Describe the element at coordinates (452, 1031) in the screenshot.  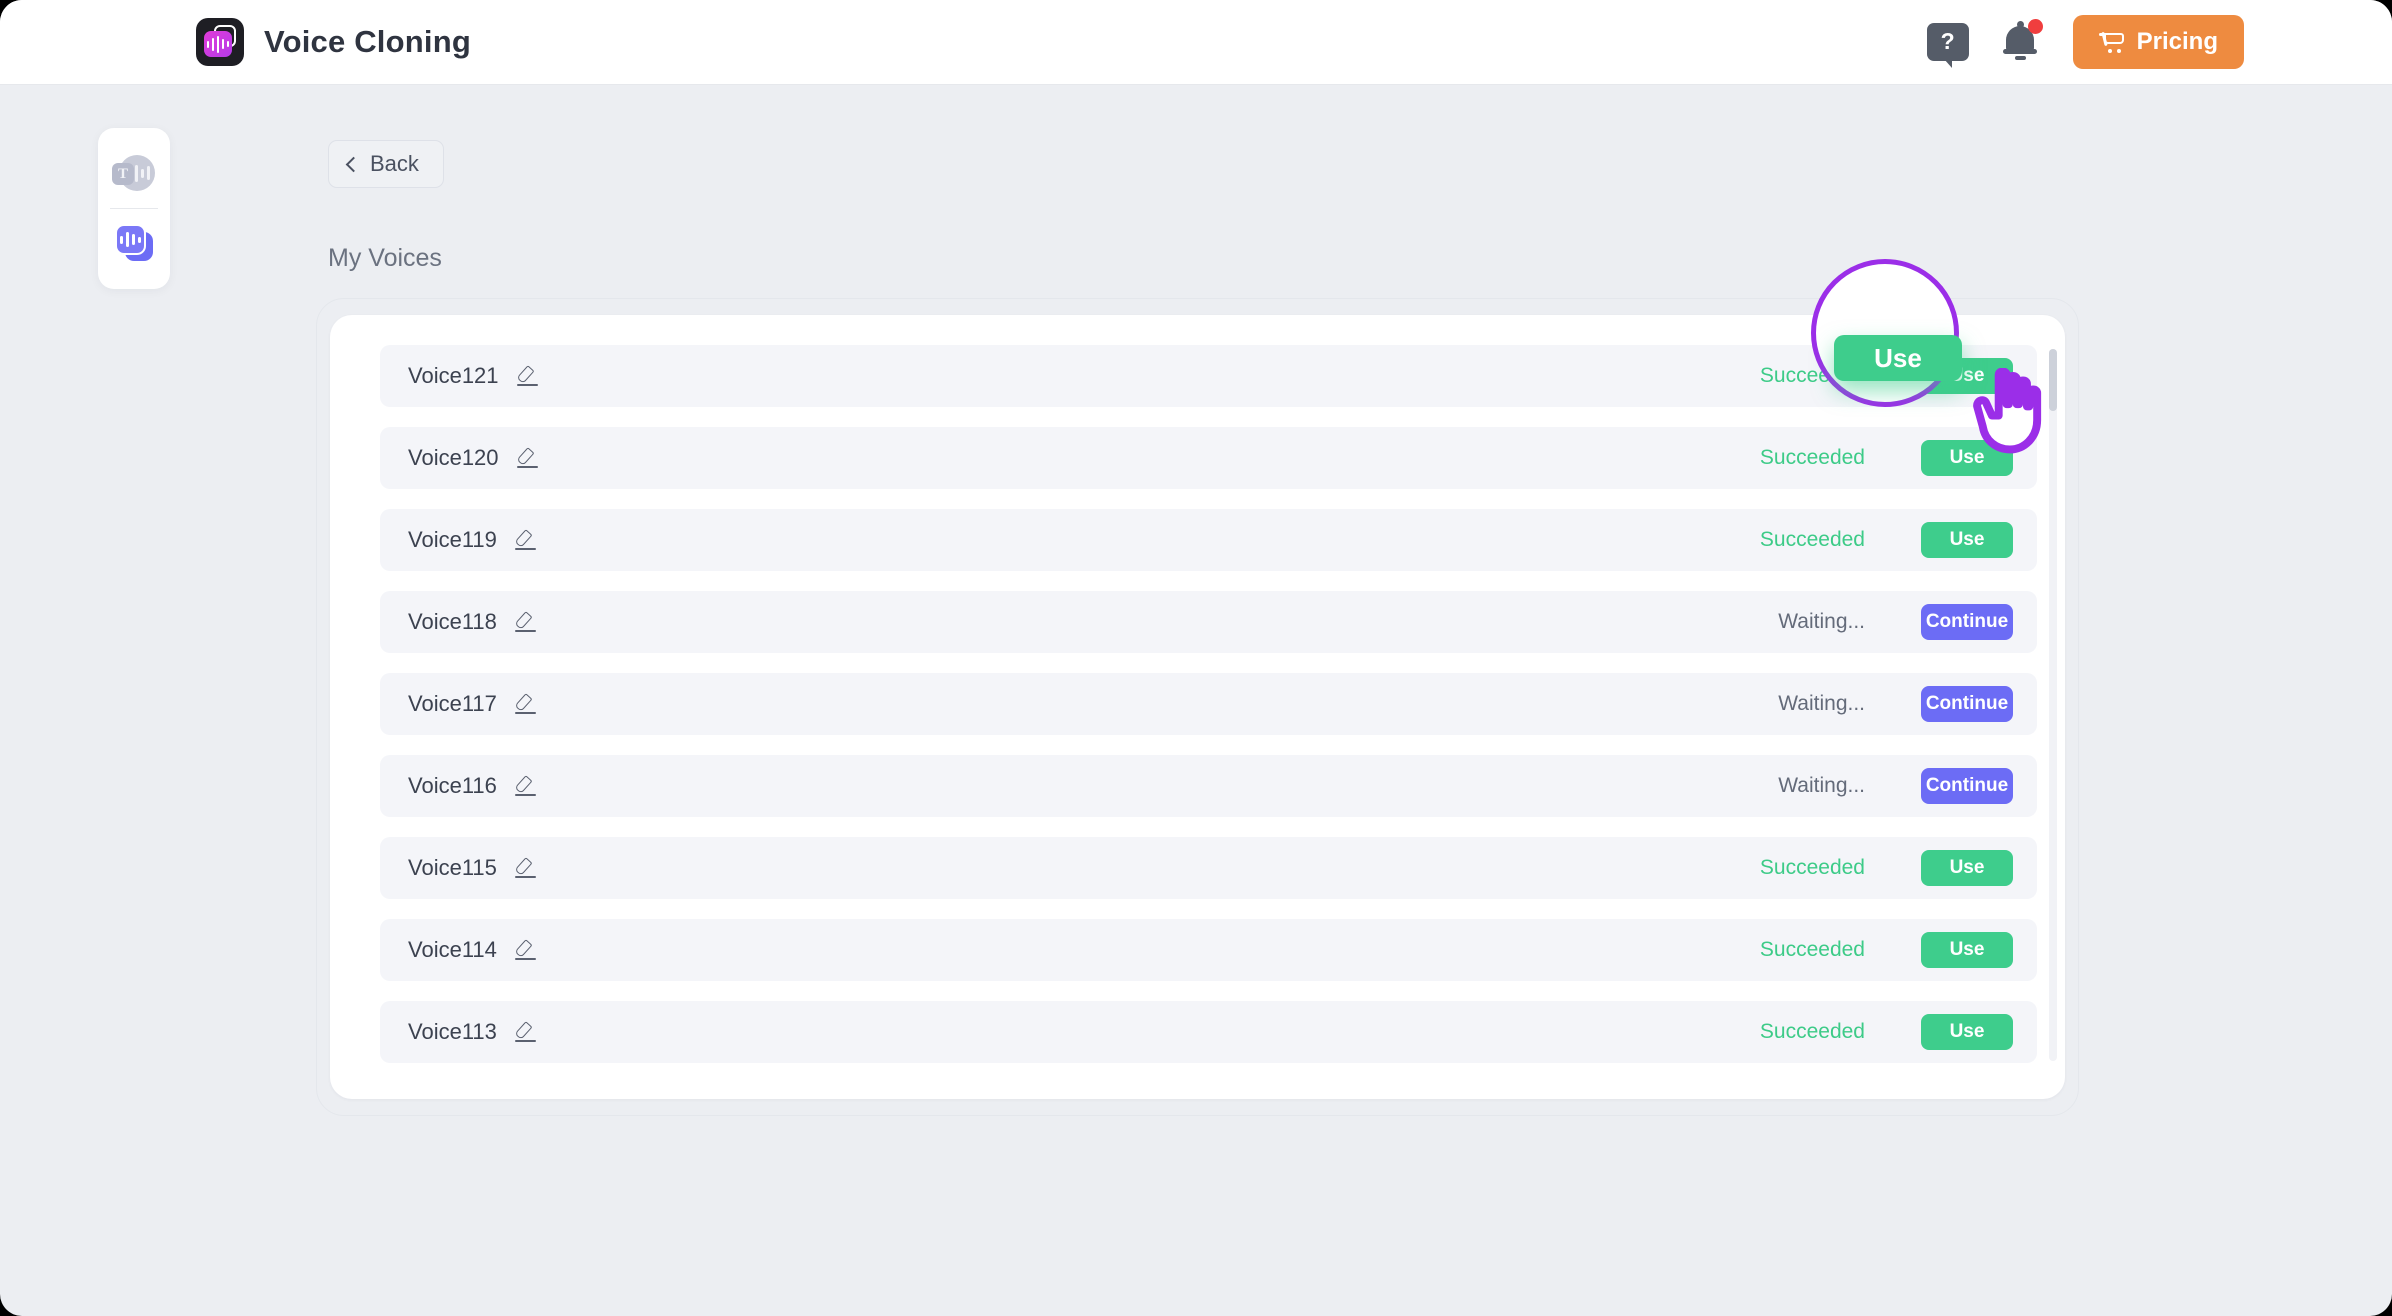
I see `voice-name: Voice113` at that location.